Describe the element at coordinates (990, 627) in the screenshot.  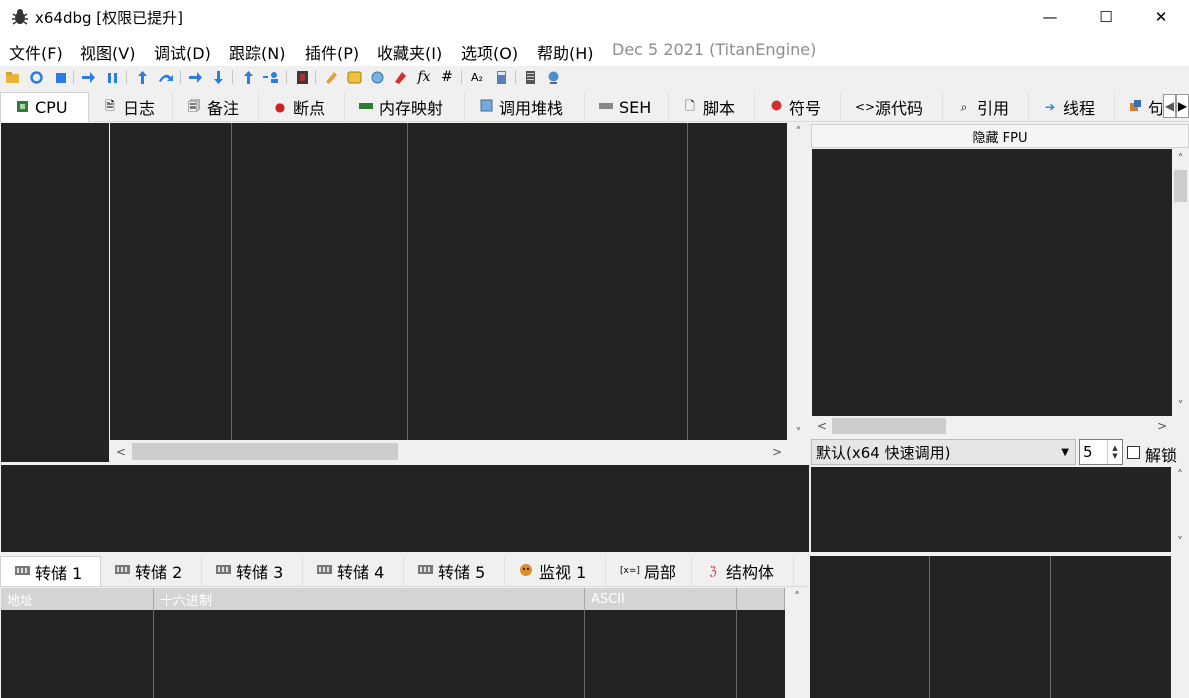
I see `stack-view` at that location.